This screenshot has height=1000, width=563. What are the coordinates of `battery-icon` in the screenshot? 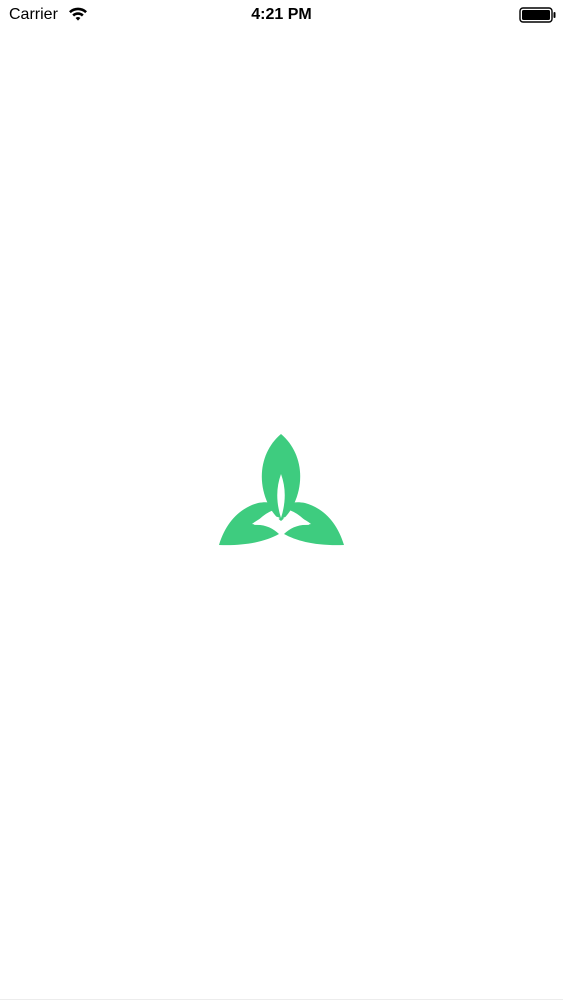 It's located at (537, 15).